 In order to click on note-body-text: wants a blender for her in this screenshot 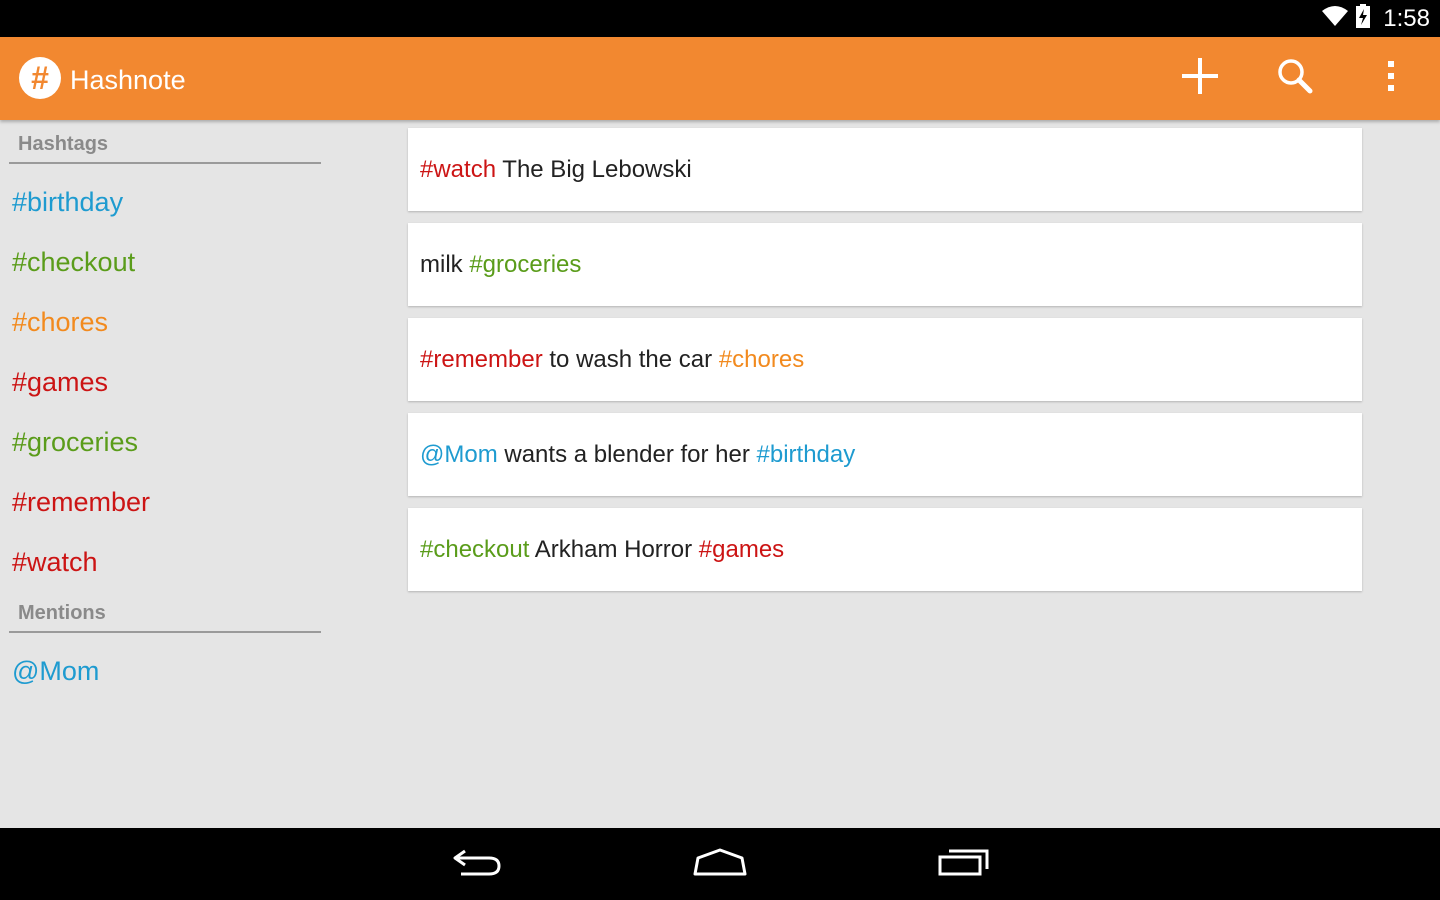, I will do `click(627, 454)`.